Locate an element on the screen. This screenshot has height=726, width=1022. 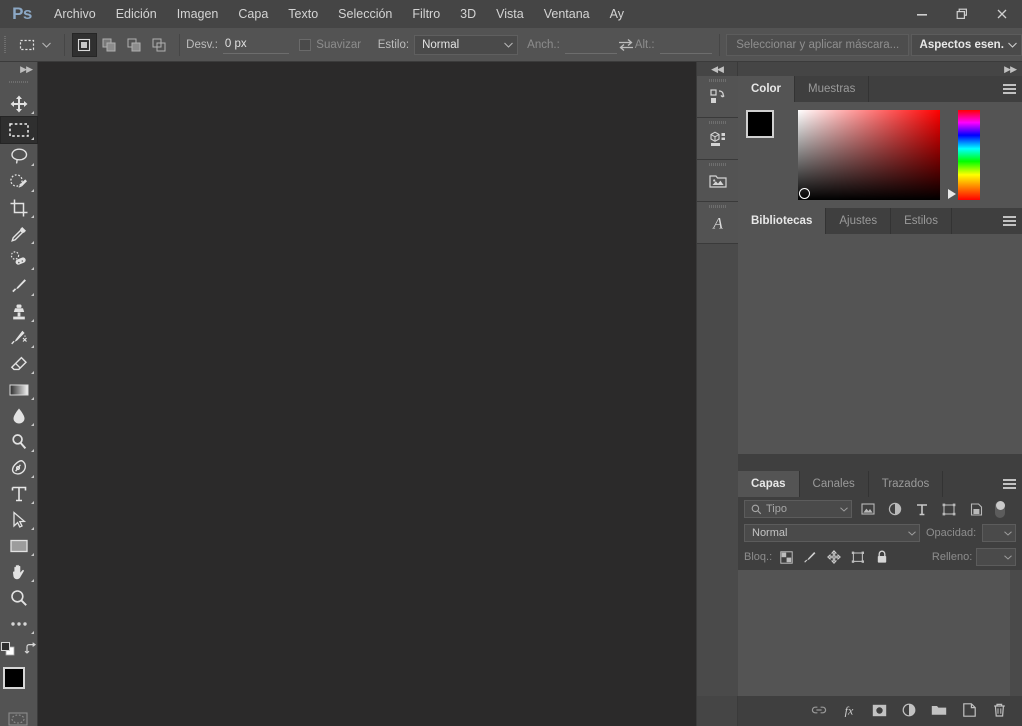
history-brush-tool is located at coordinates (19, 338).